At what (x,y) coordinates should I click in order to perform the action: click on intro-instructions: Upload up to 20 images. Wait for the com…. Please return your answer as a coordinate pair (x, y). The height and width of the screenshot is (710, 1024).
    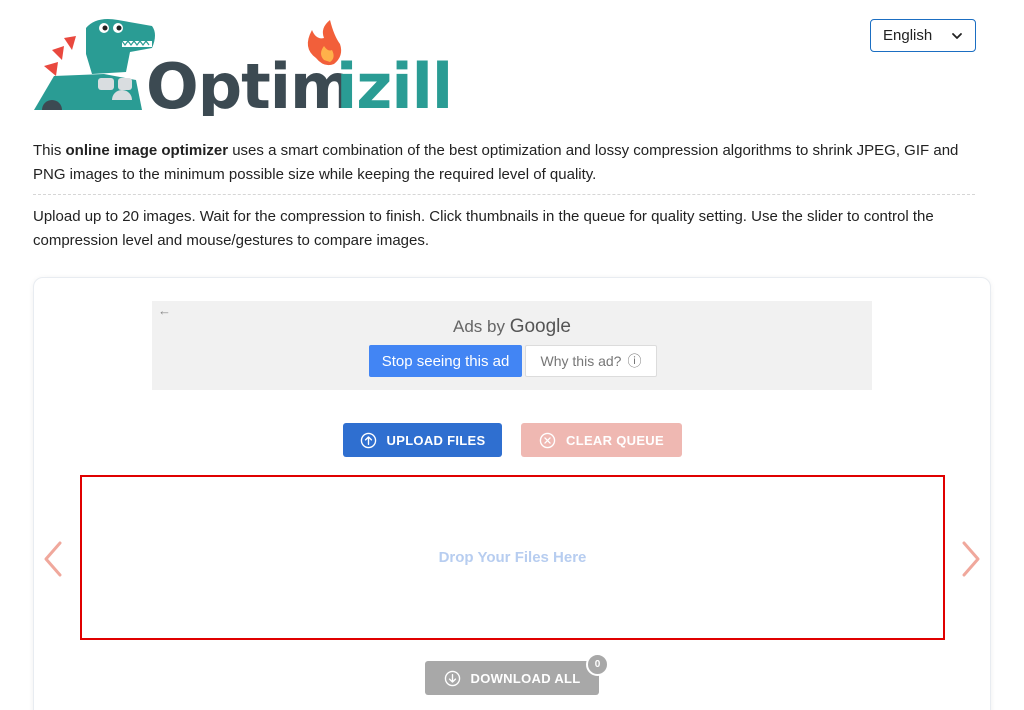
    Looking at the image, I should click on (483, 228).